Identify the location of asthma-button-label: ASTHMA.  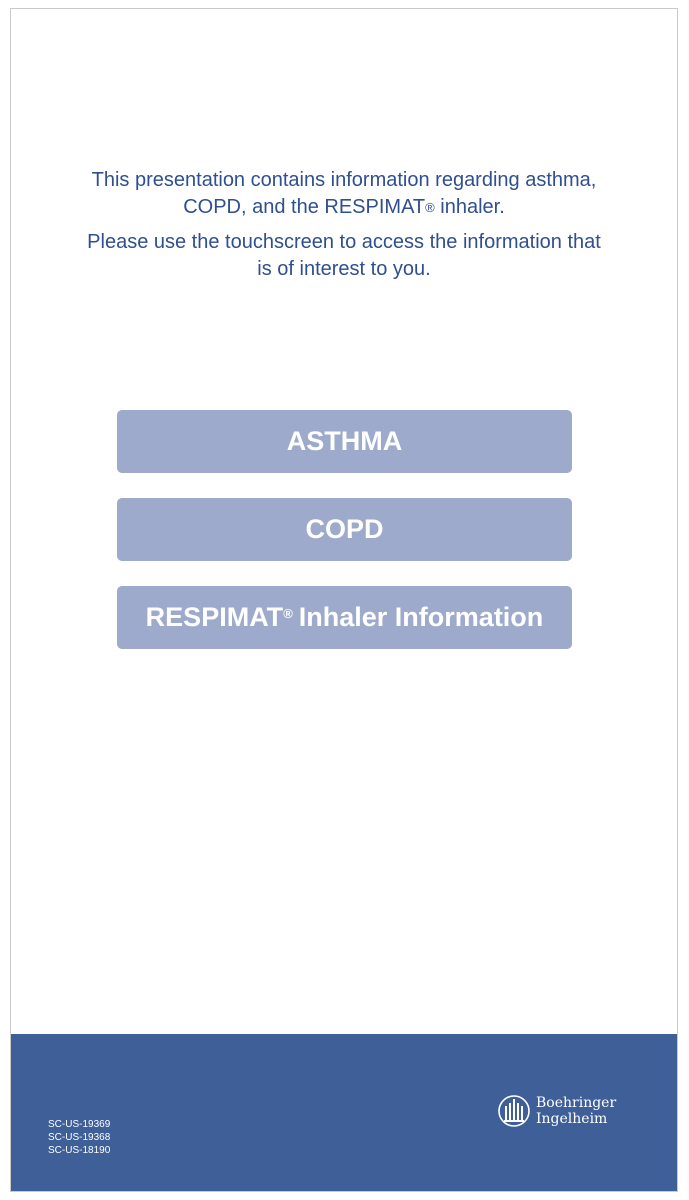
(344, 441).